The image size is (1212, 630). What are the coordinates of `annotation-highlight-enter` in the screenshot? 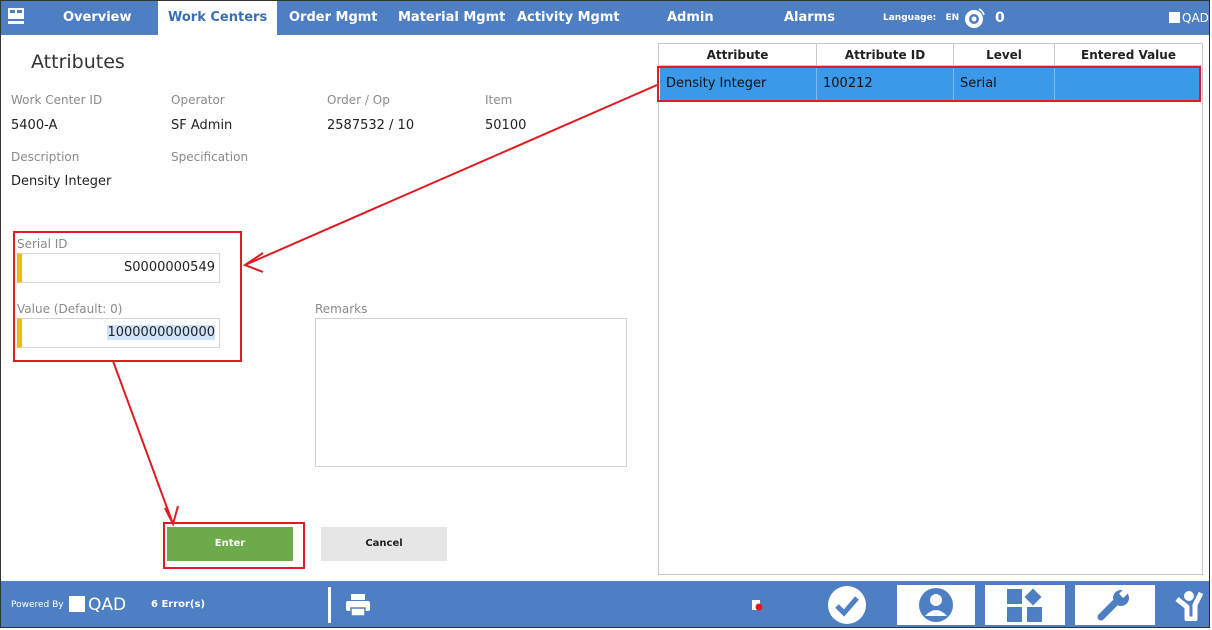 It's located at (234, 545).